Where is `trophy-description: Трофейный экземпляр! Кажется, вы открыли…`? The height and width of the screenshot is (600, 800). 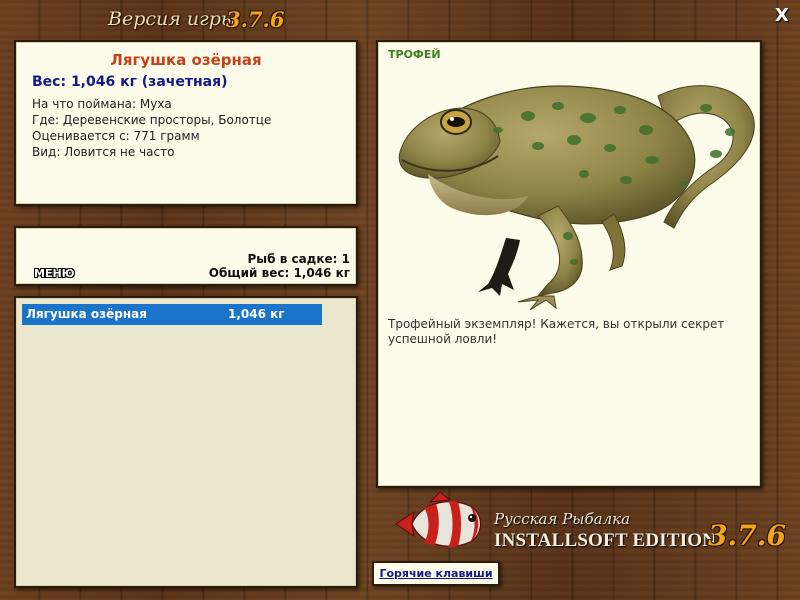
trophy-description: Трофейный экземпляр! Кажется, вы открыли… is located at coordinates (556, 331).